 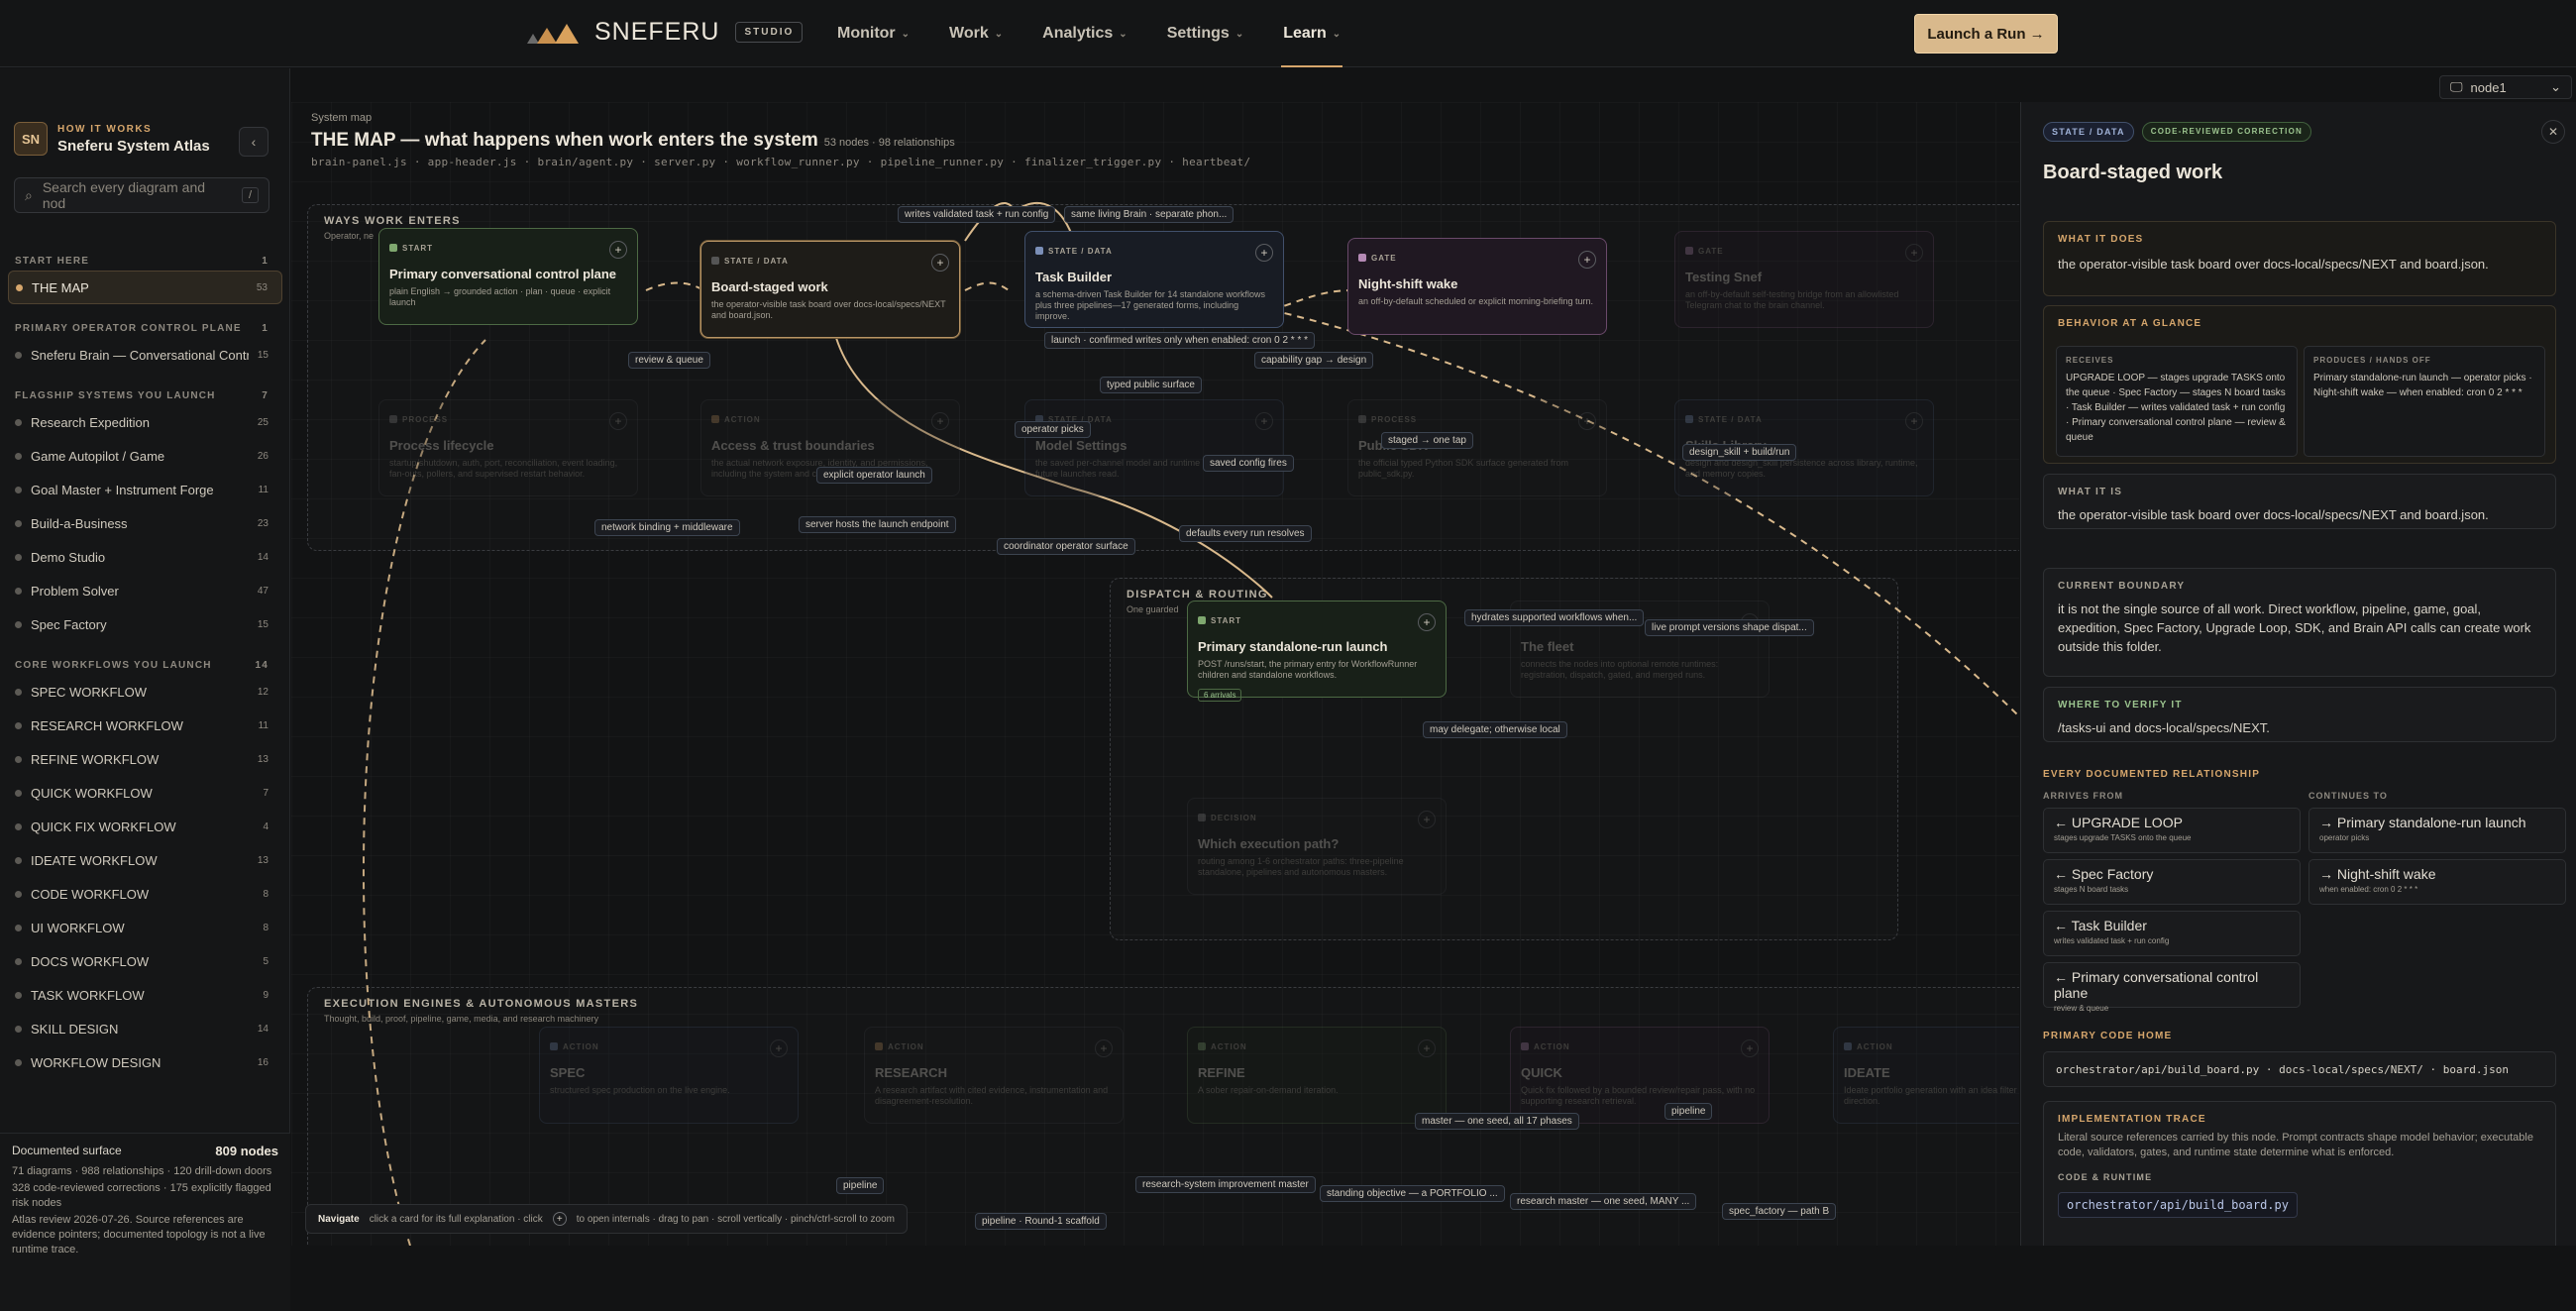 I want to click on sidebar-item: TASK WORKFLOW 9, so click(x=145, y=995).